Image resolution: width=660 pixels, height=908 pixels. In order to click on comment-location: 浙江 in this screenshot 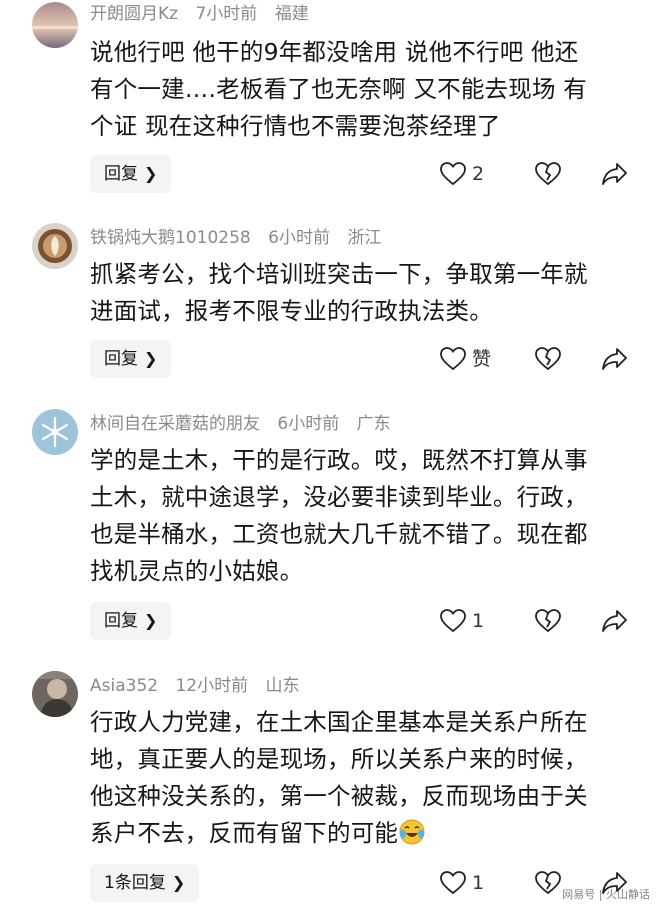, I will do `click(364, 238)`.